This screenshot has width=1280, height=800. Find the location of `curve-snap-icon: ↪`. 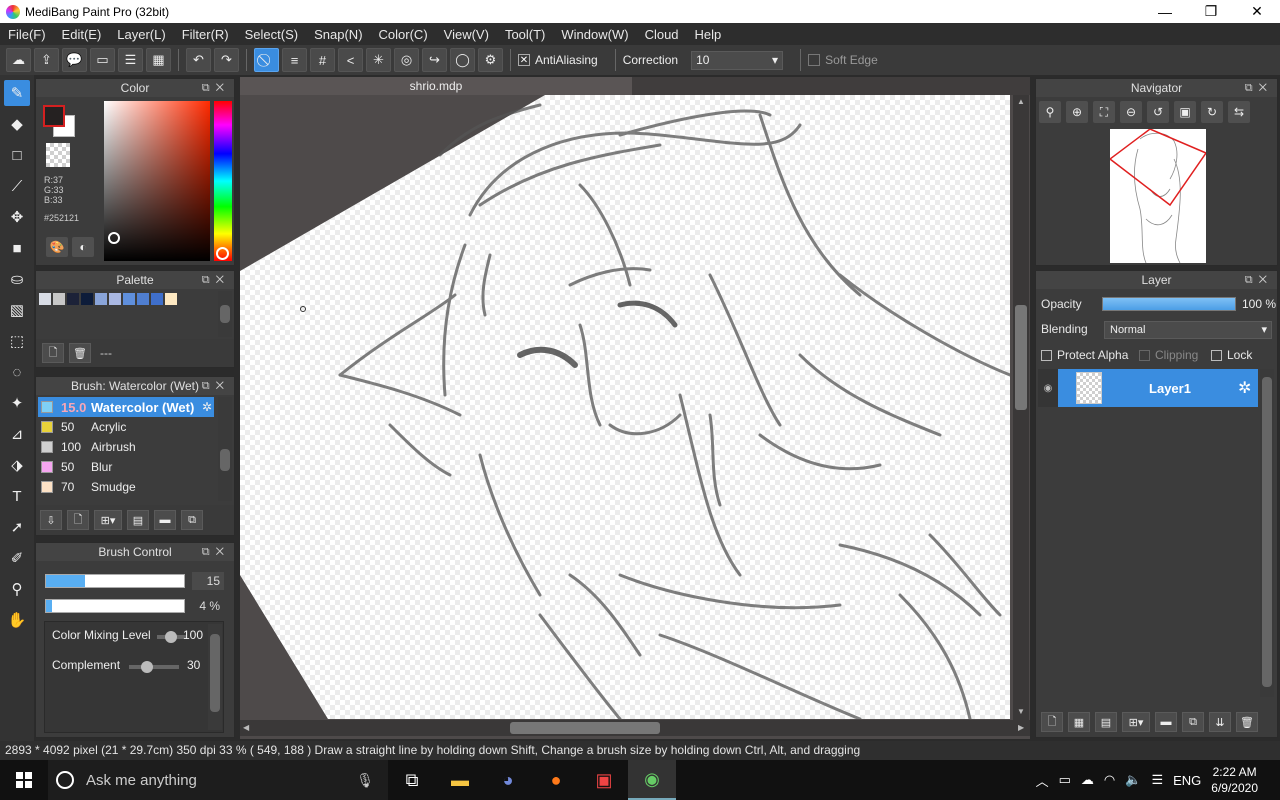

curve-snap-icon: ↪ is located at coordinates (434, 60).